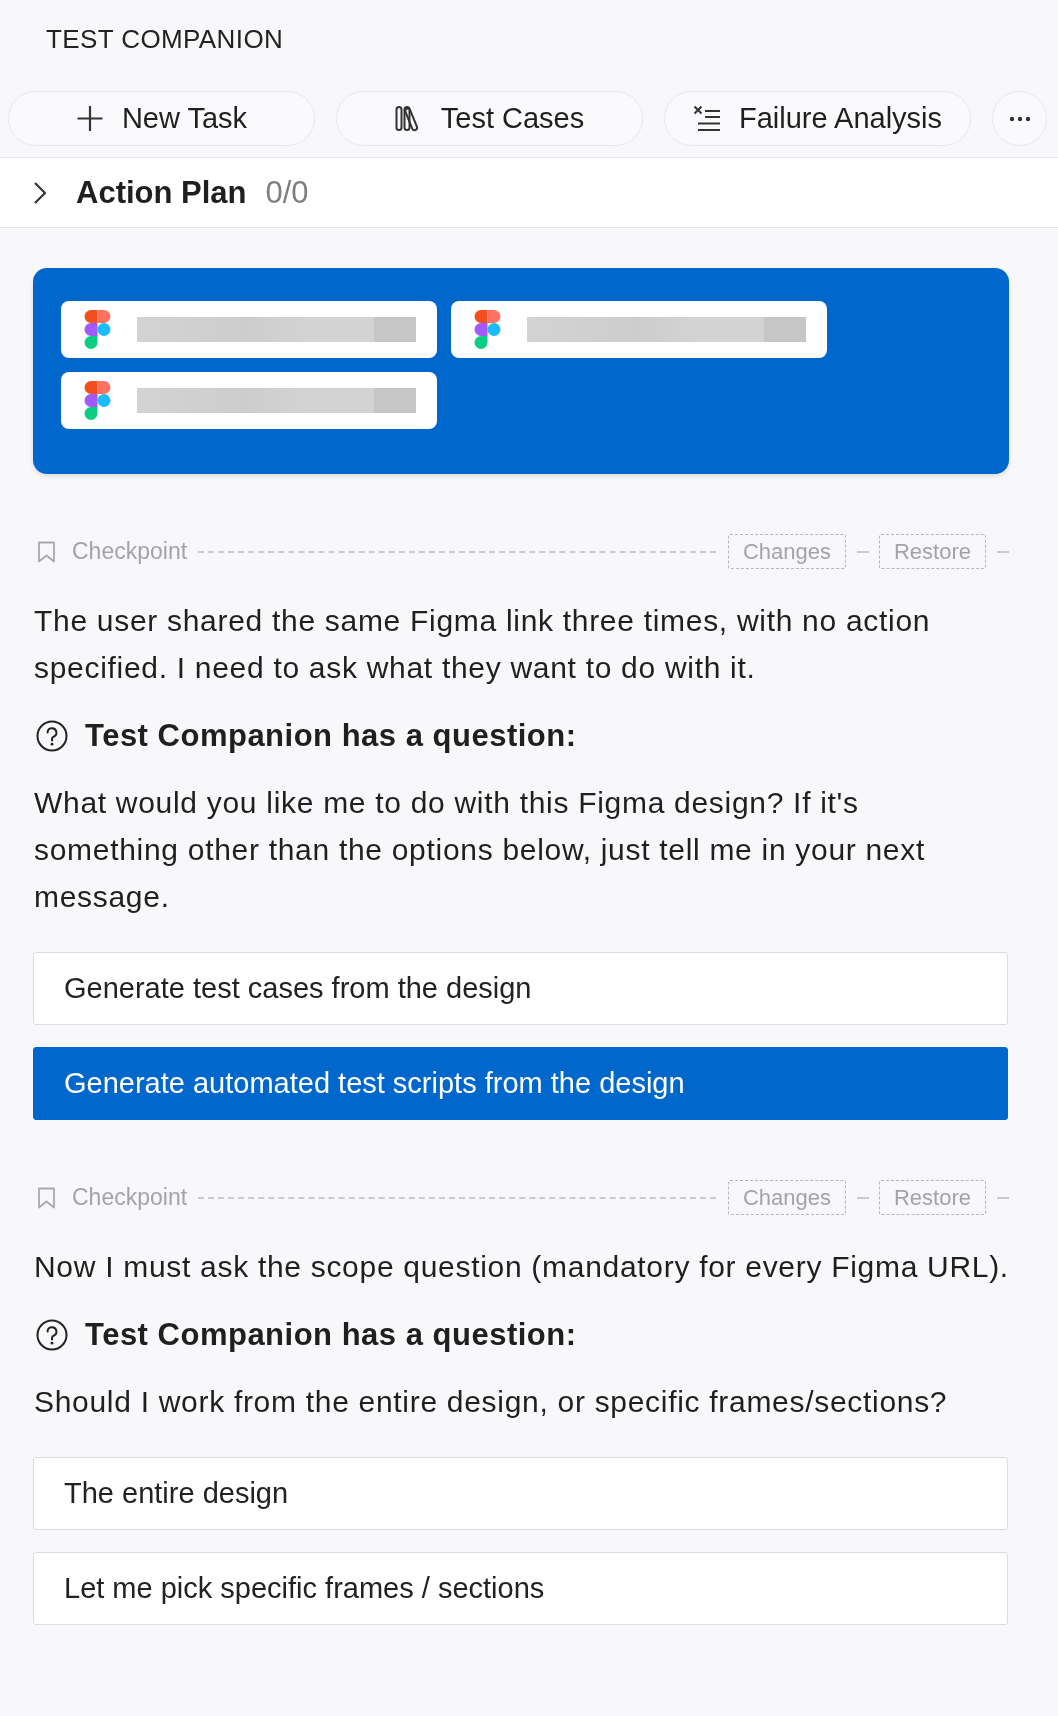 The image size is (1058, 1716). Describe the element at coordinates (817, 118) in the screenshot. I see `toolbar-button: Failure Analysis` at that location.